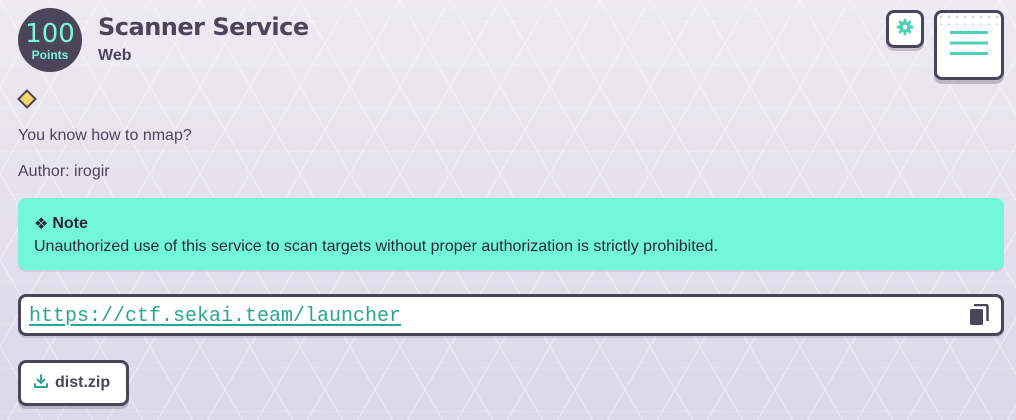 This screenshot has height=420, width=1016. I want to click on copy-icon, so click(979, 314).